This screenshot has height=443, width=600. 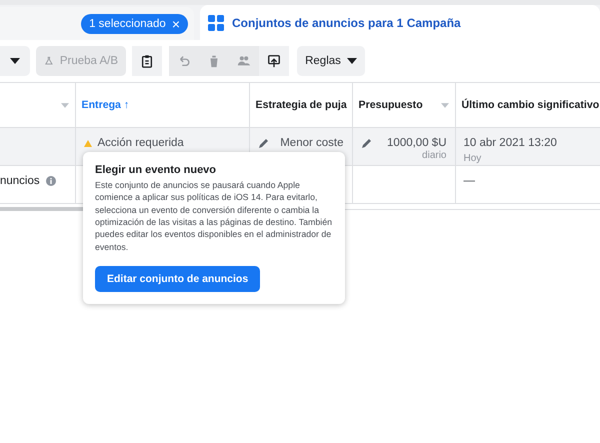 I want to click on edit-ad-set-button: Editar conjunto de anuncios, so click(x=177, y=279).